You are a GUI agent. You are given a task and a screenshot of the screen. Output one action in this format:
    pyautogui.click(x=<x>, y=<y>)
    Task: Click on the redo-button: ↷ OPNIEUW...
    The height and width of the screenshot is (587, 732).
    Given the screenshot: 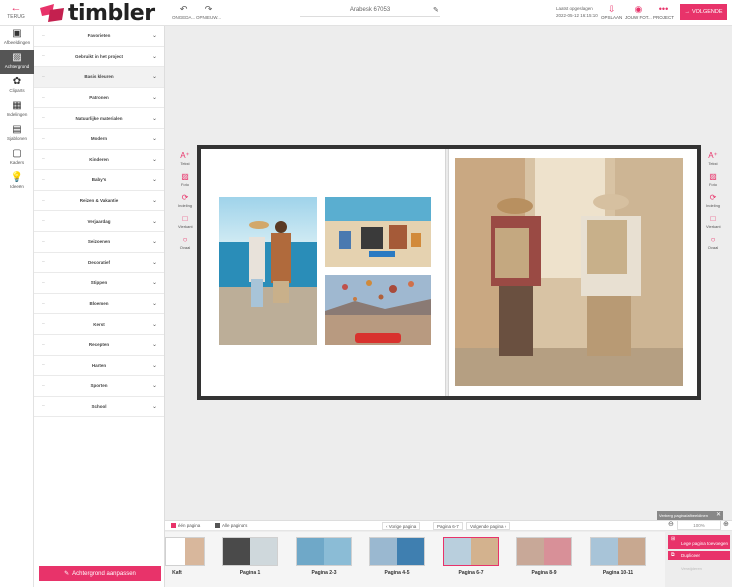 What is the action you would take?
    pyautogui.click(x=208, y=11)
    